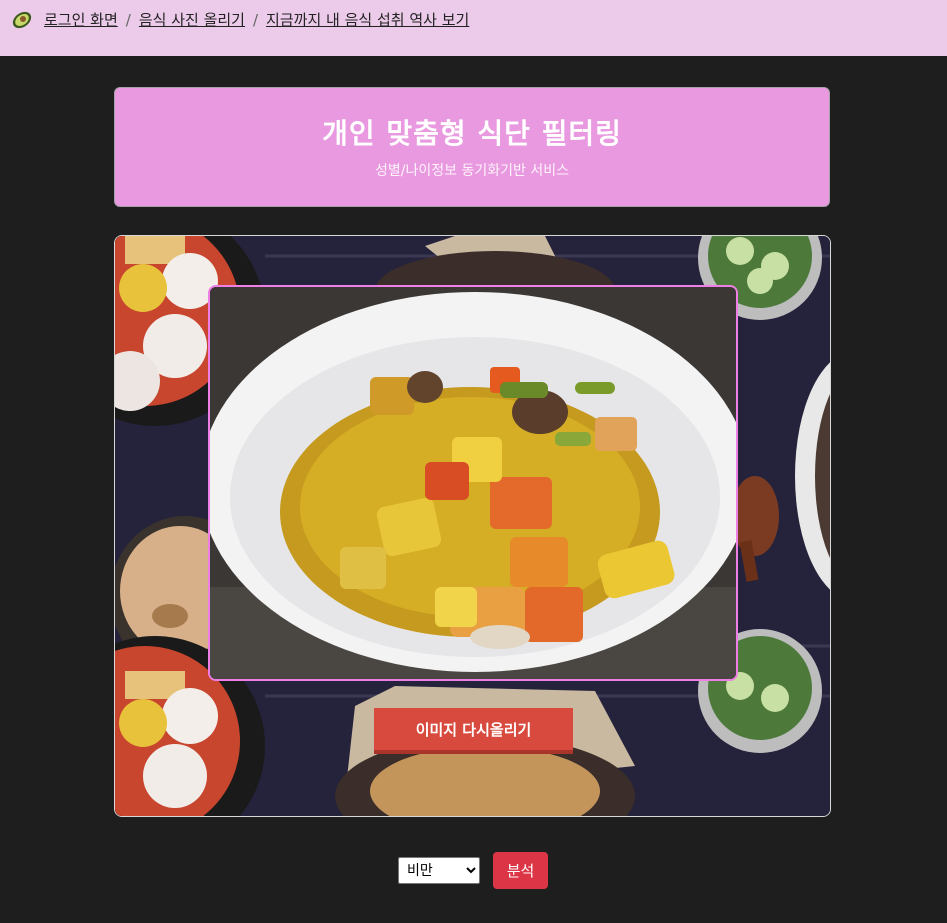 This screenshot has width=947, height=923. Describe the element at coordinates (367, 20) in the screenshot. I see `nav-link-history: 지금까지 내 음식 섭취 역사 보기` at that location.